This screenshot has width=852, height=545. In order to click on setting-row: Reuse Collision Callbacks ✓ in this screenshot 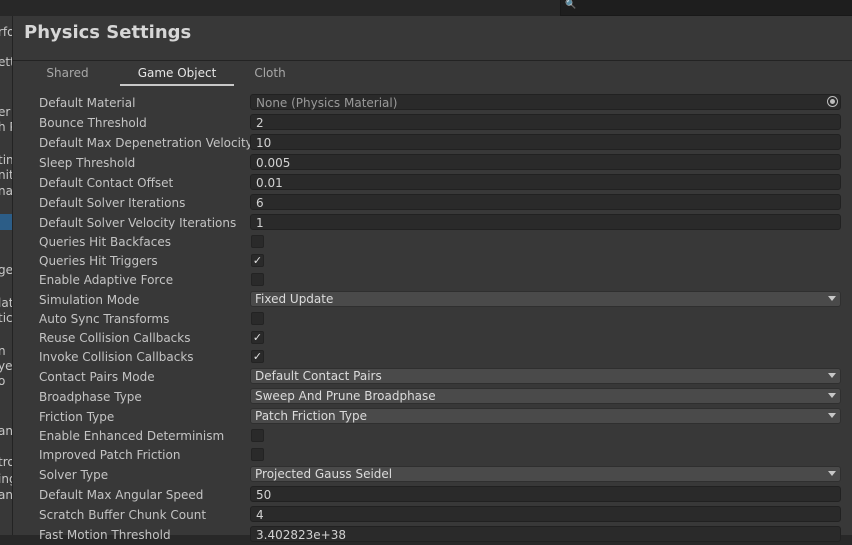, I will do `click(432, 338)`.